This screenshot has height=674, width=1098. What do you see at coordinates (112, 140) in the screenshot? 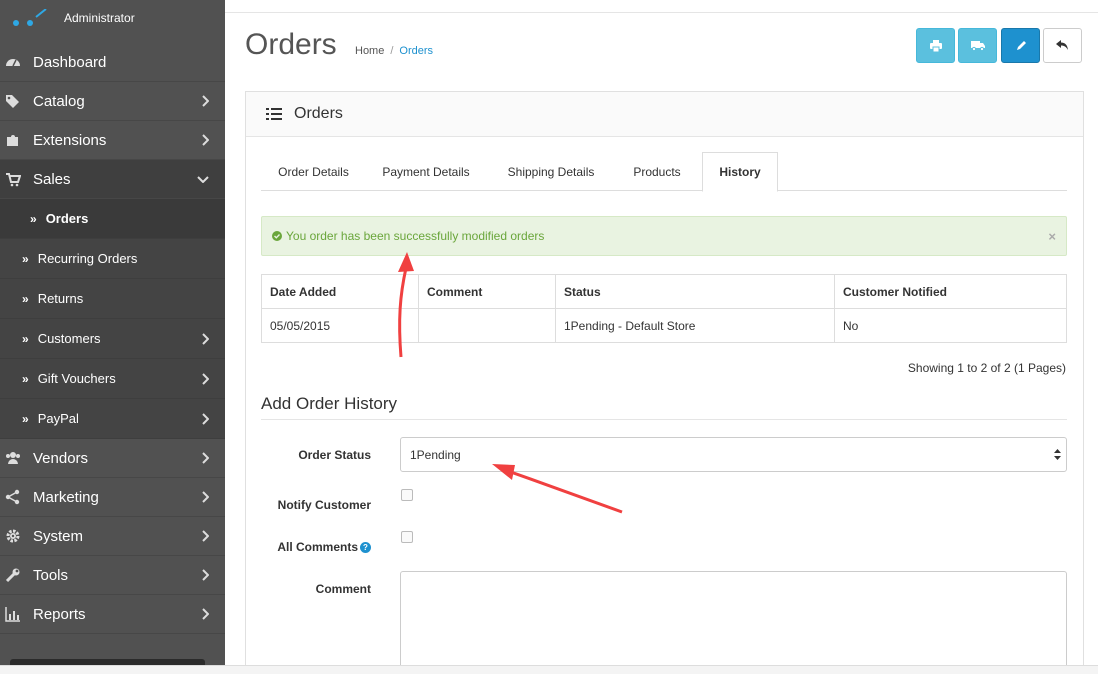
I see `sidebar-item-extensions: Extensions` at bounding box center [112, 140].